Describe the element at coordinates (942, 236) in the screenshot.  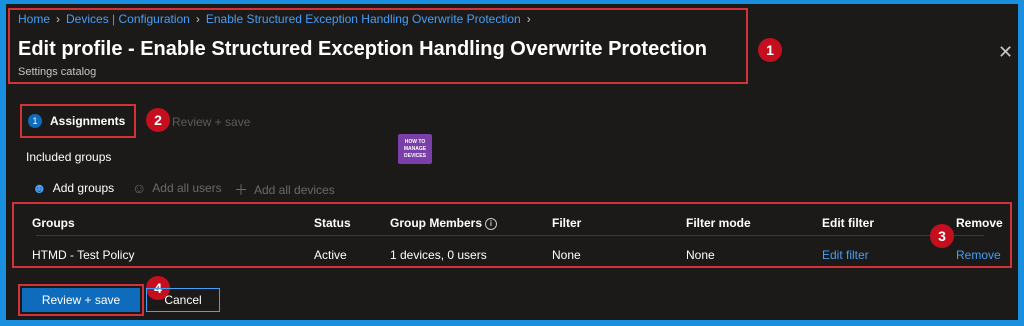
I see `annotation-badge-3: 3` at that location.